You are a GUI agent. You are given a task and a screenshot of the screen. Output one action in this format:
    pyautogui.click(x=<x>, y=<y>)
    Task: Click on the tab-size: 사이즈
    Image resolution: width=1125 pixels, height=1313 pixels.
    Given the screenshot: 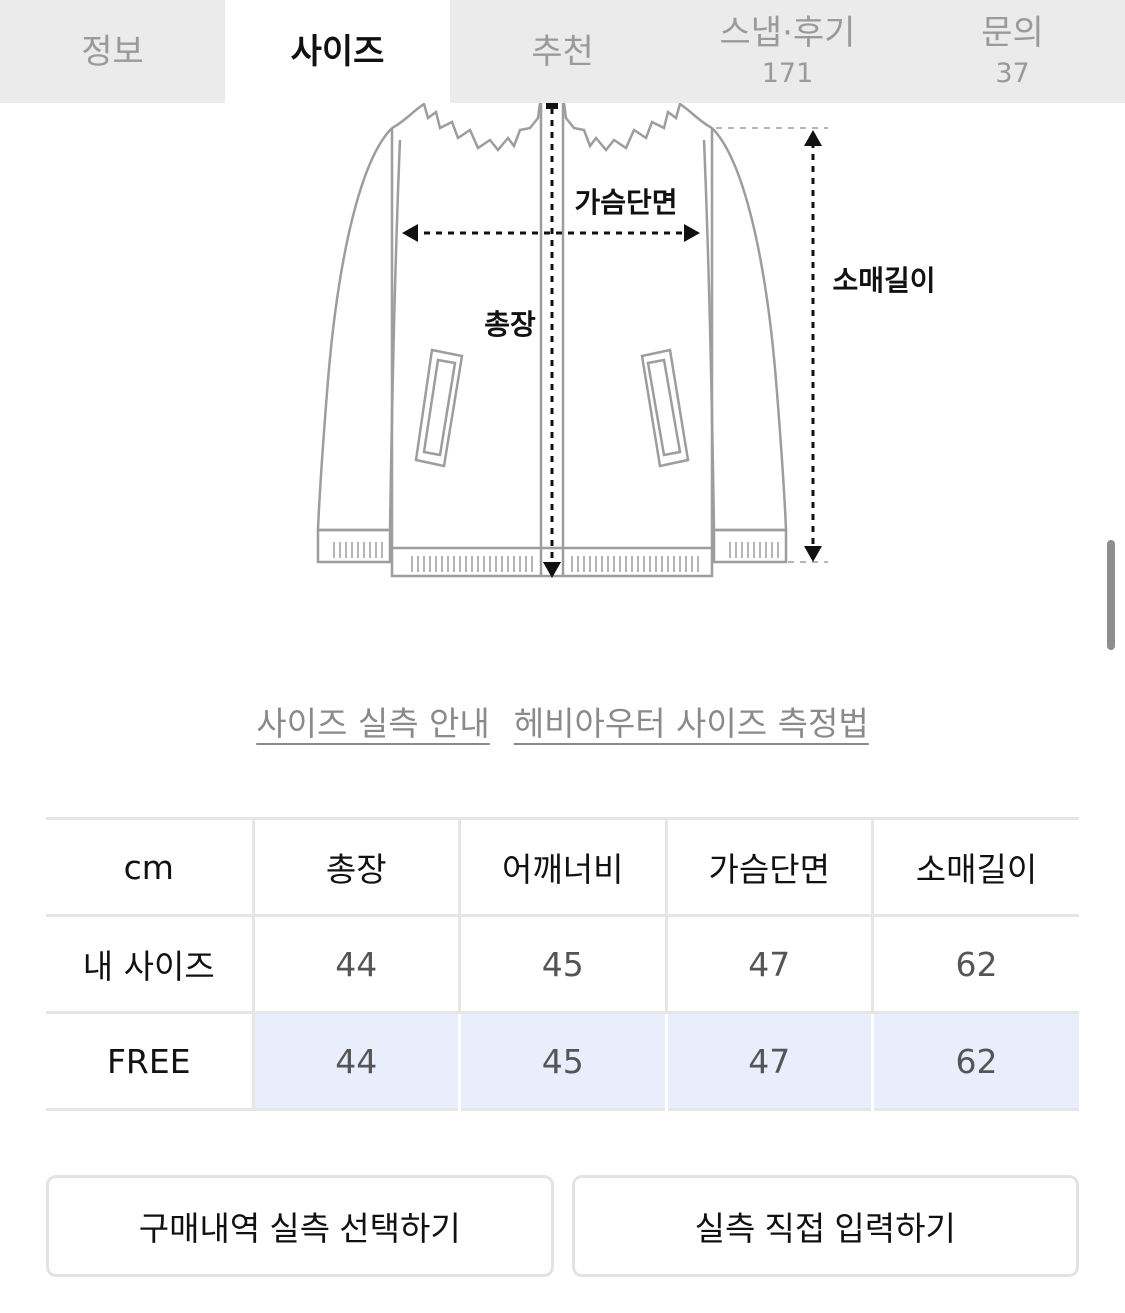 What is the action you would take?
    pyautogui.click(x=337, y=51)
    